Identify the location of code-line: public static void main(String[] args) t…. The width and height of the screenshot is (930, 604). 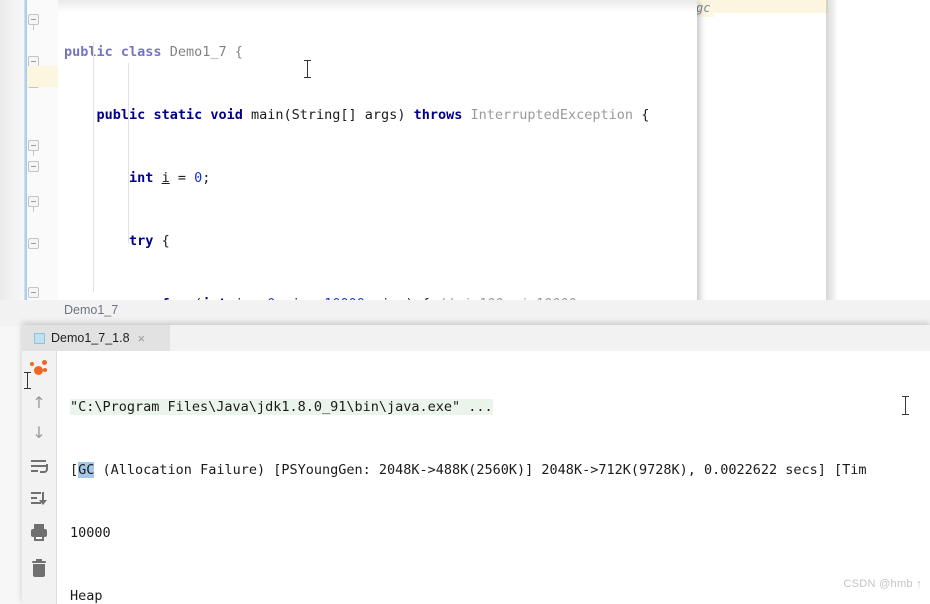
(373, 115).